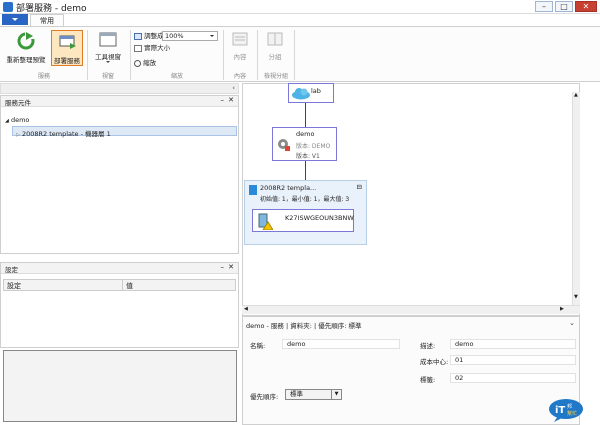  What do you see at coordinates (304, 326) in the screenshot?
I see `properties-header: demo - 服務 | 資料夾: | 優先順序: 標準` at bounding box center [304, 326].